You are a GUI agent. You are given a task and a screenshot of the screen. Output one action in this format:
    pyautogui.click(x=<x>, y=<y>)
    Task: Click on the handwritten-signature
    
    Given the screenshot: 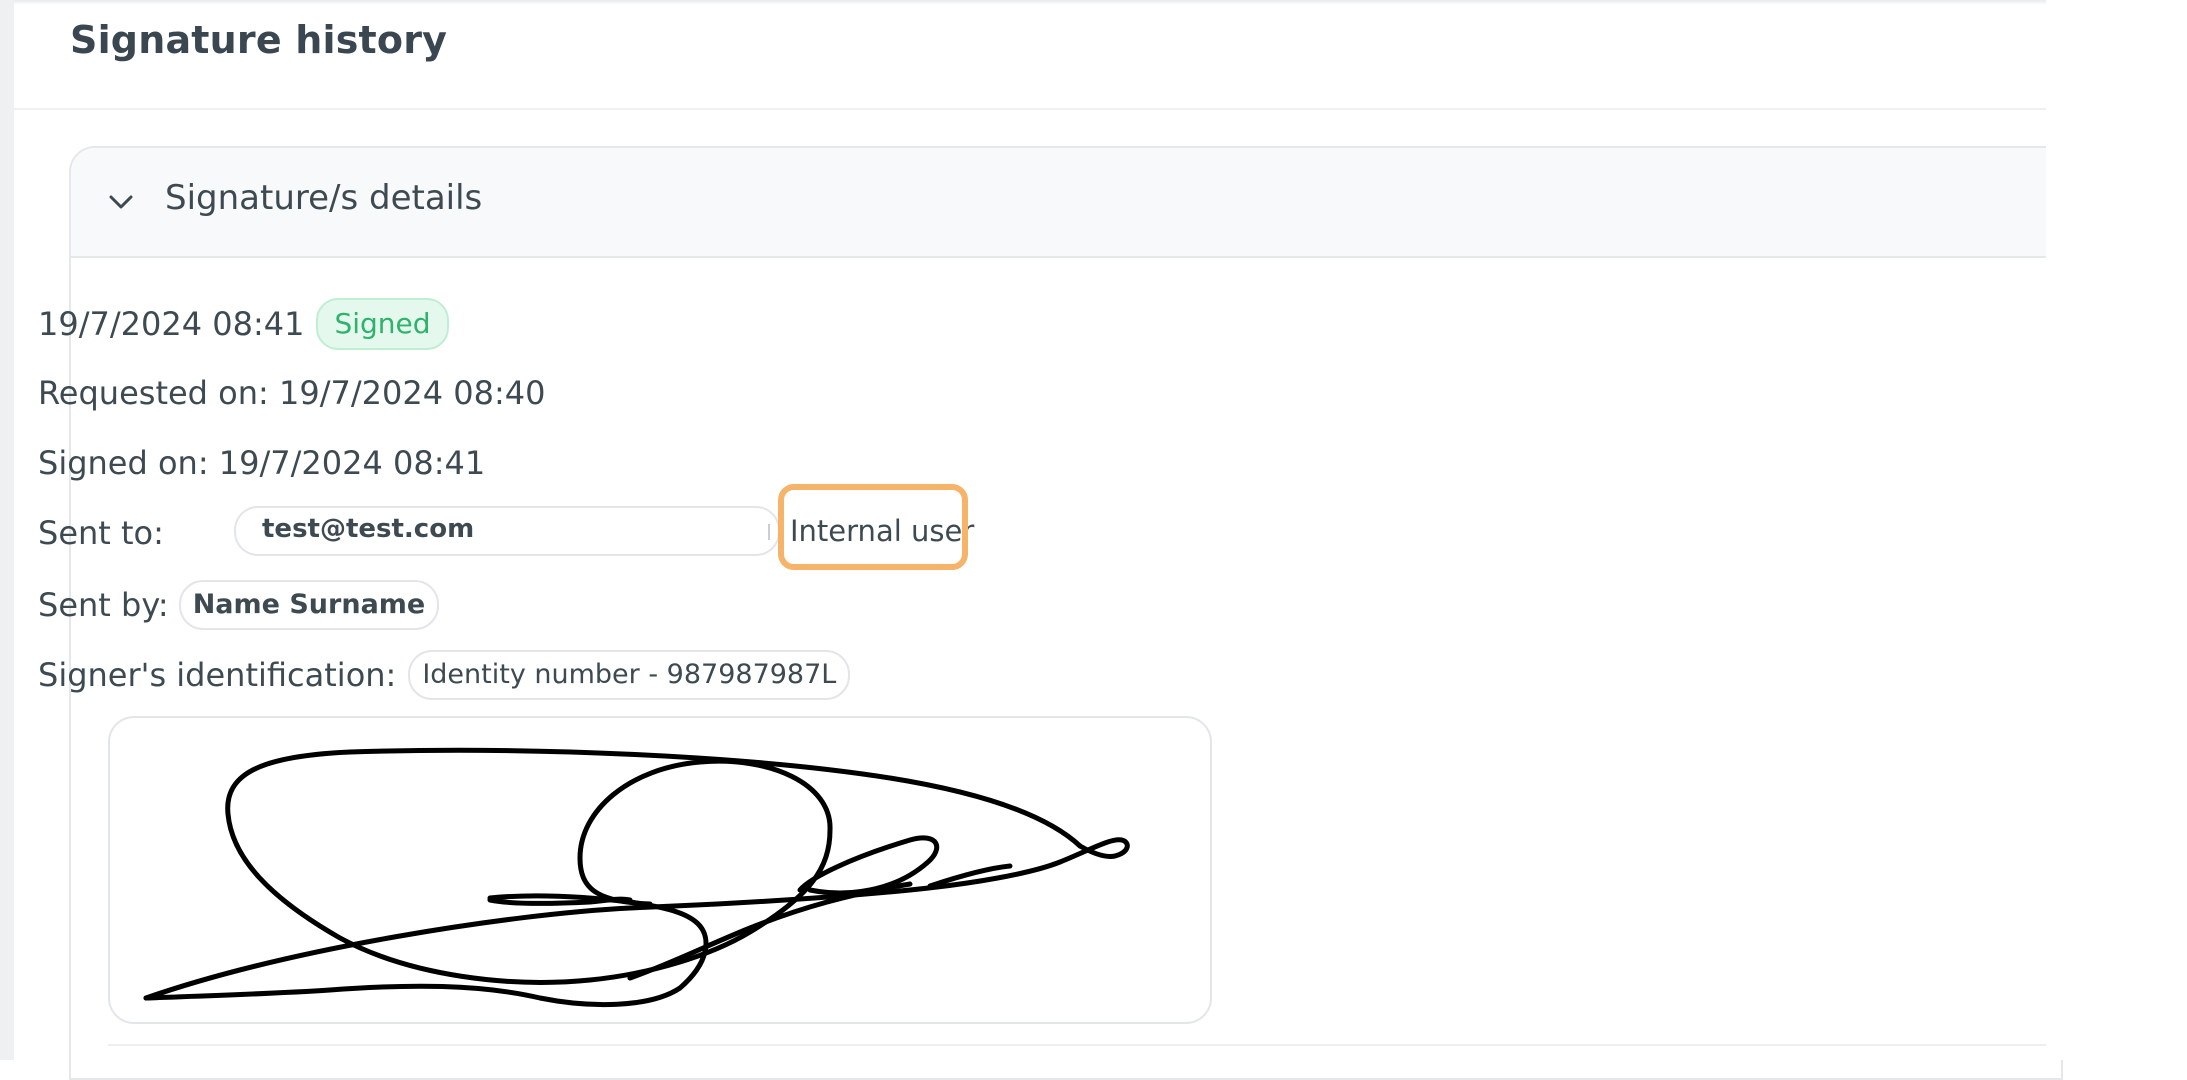 What is the action you would take?
    pyautogui.click(x=636, y=877)
    